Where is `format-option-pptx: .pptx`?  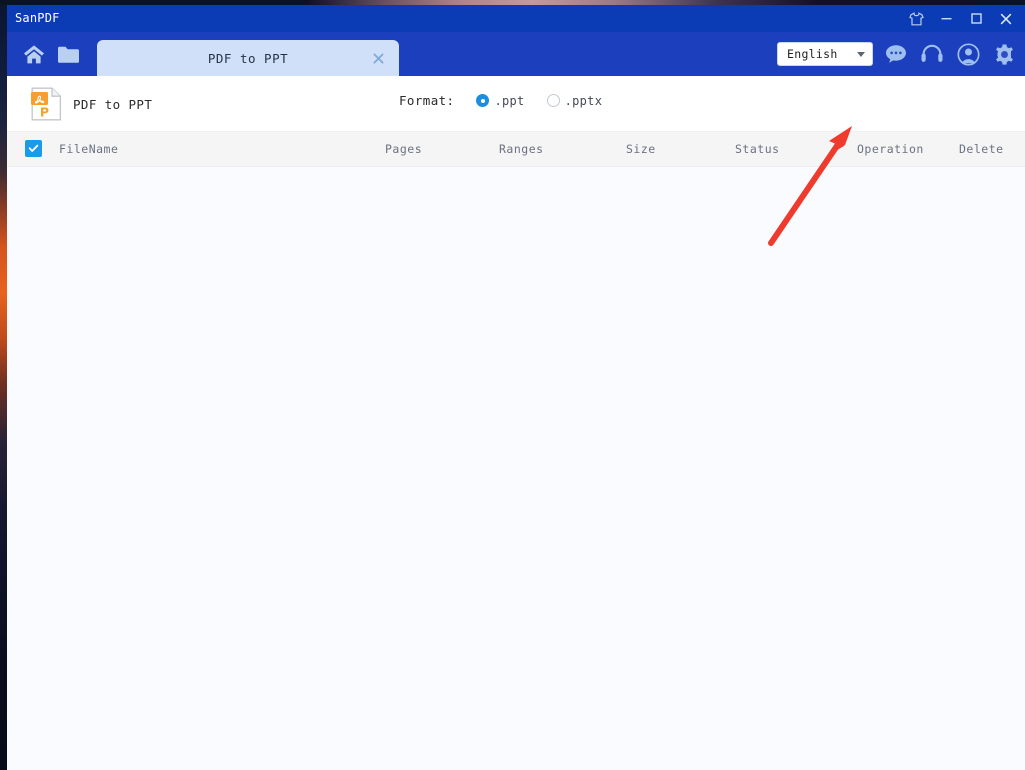
format-option-pptx: .pptx is located at coordinates (574, 100).